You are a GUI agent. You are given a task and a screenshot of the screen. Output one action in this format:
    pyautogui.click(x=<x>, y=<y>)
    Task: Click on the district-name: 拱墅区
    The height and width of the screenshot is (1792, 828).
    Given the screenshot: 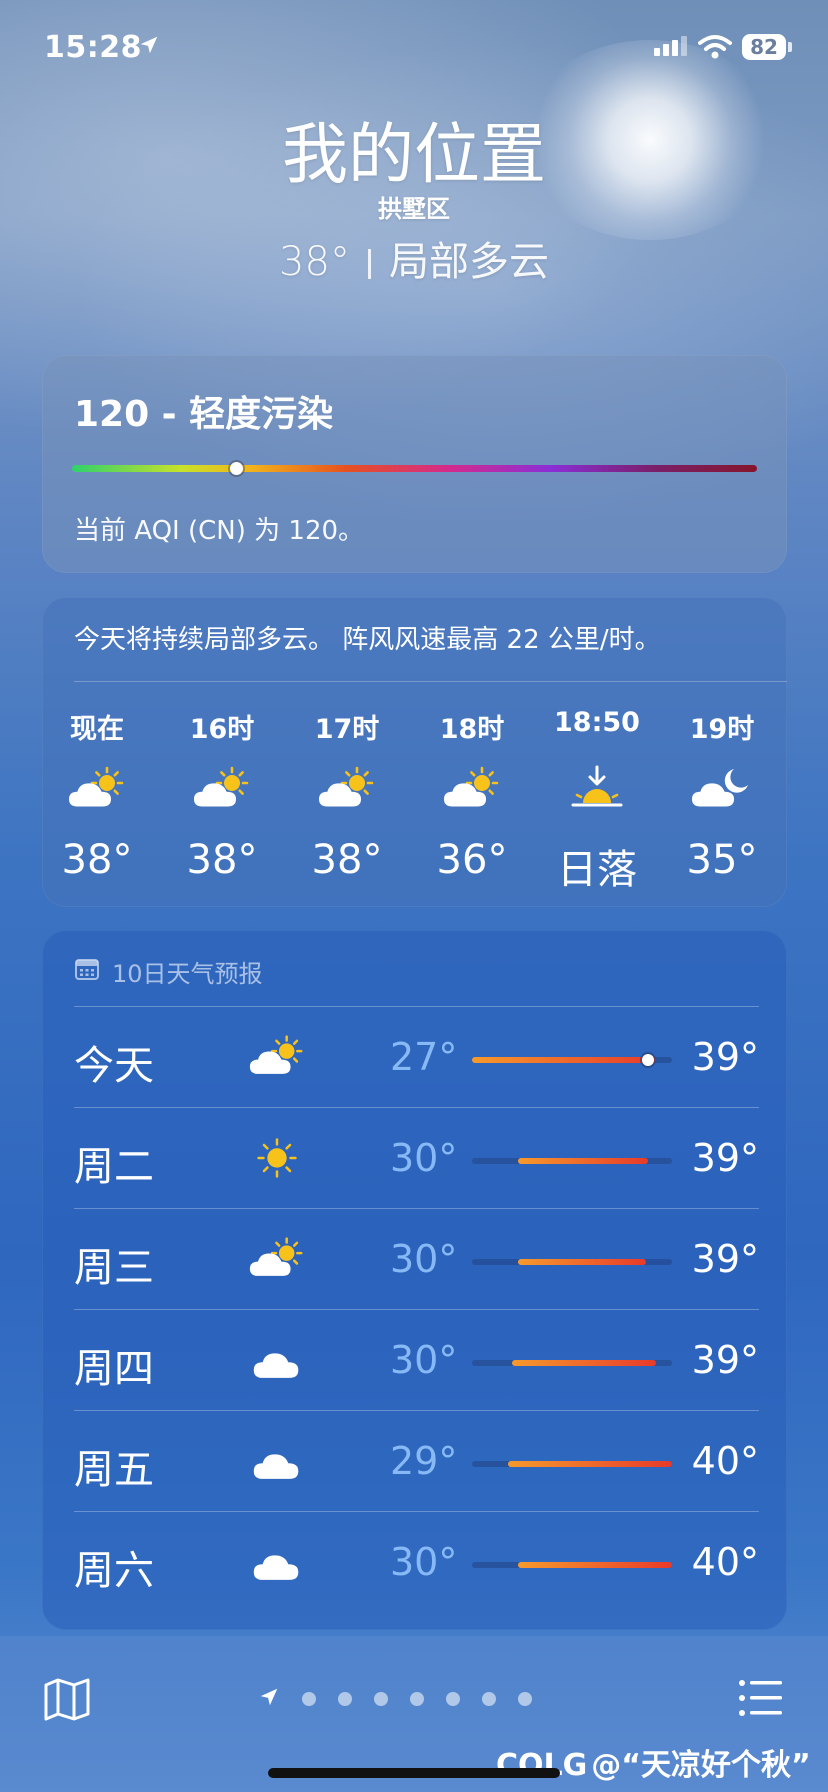 What is the action you would take?
    pyautogui.click(x=414, y=209)
    